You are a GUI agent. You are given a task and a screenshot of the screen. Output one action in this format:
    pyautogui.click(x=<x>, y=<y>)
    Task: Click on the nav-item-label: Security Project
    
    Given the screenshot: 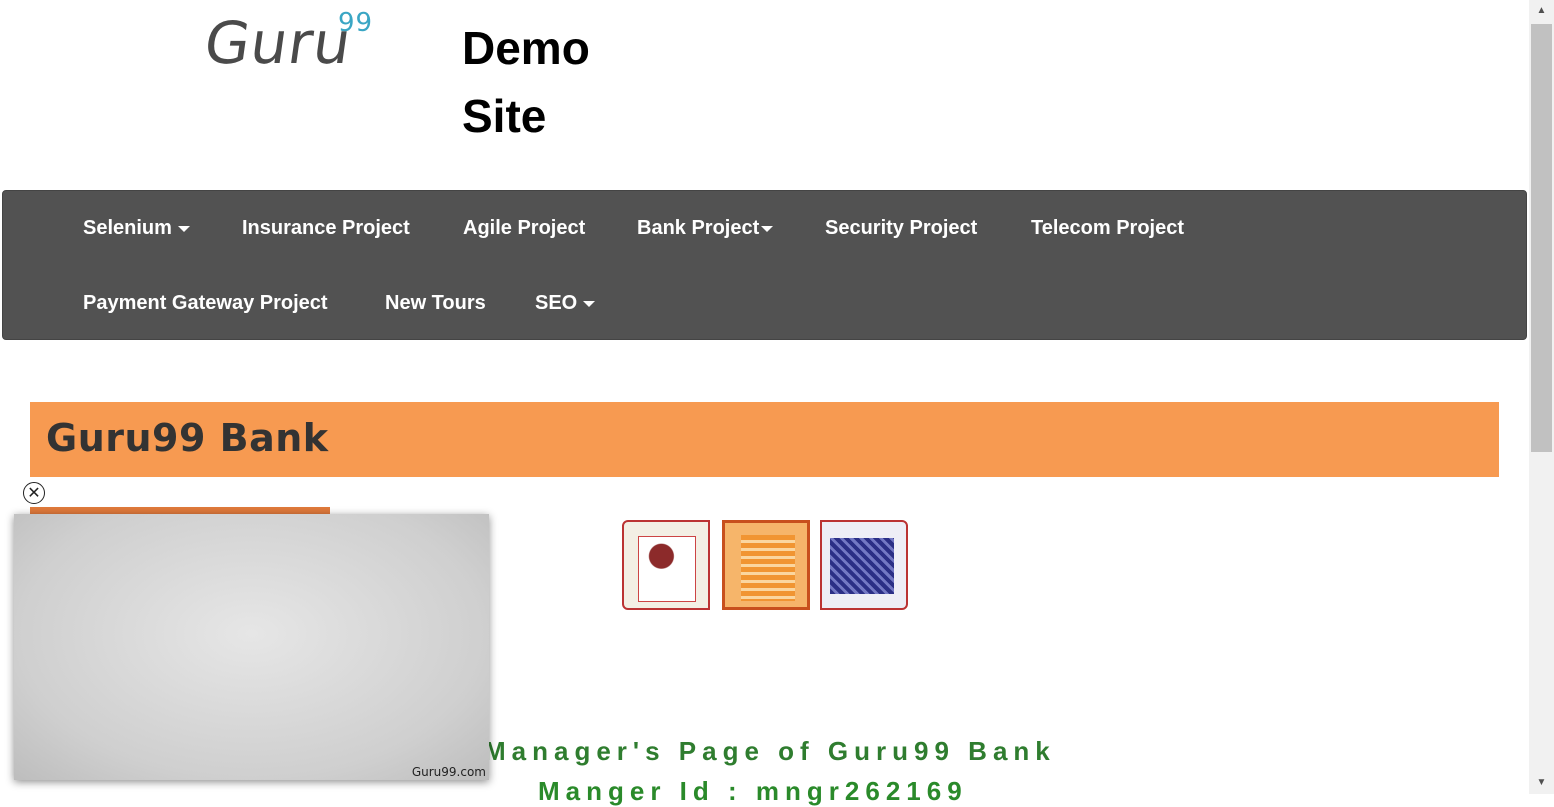 What is the action you would take?
    pyautogui.click(x=901, y=228)
    